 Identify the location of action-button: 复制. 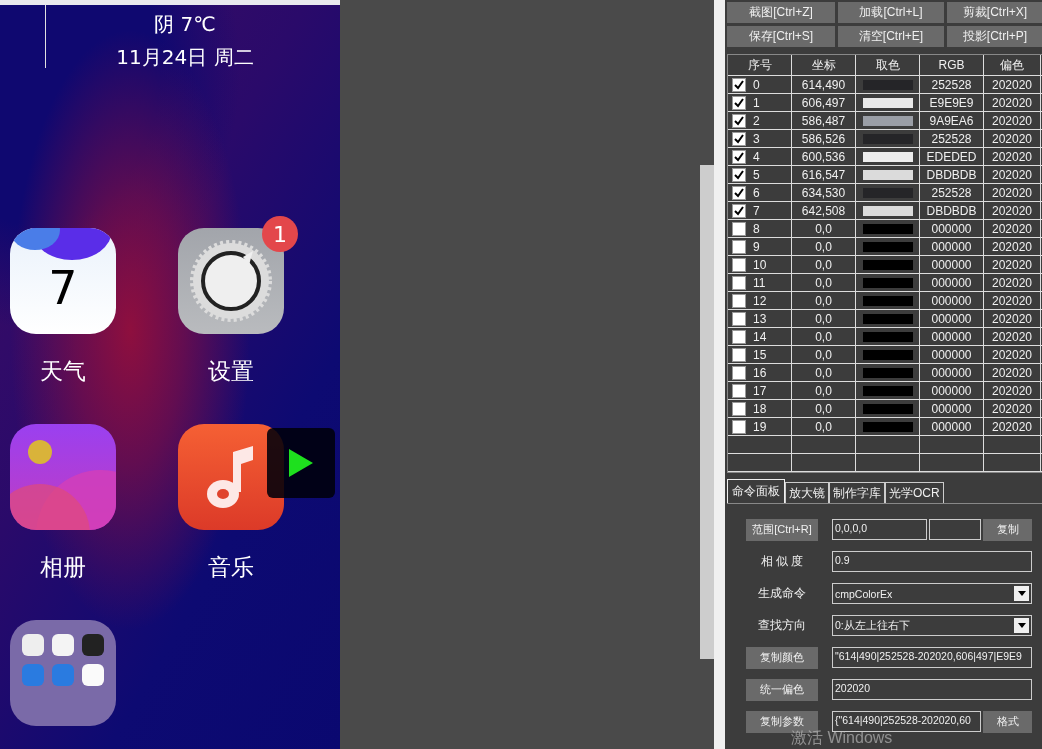
(1007, 529).